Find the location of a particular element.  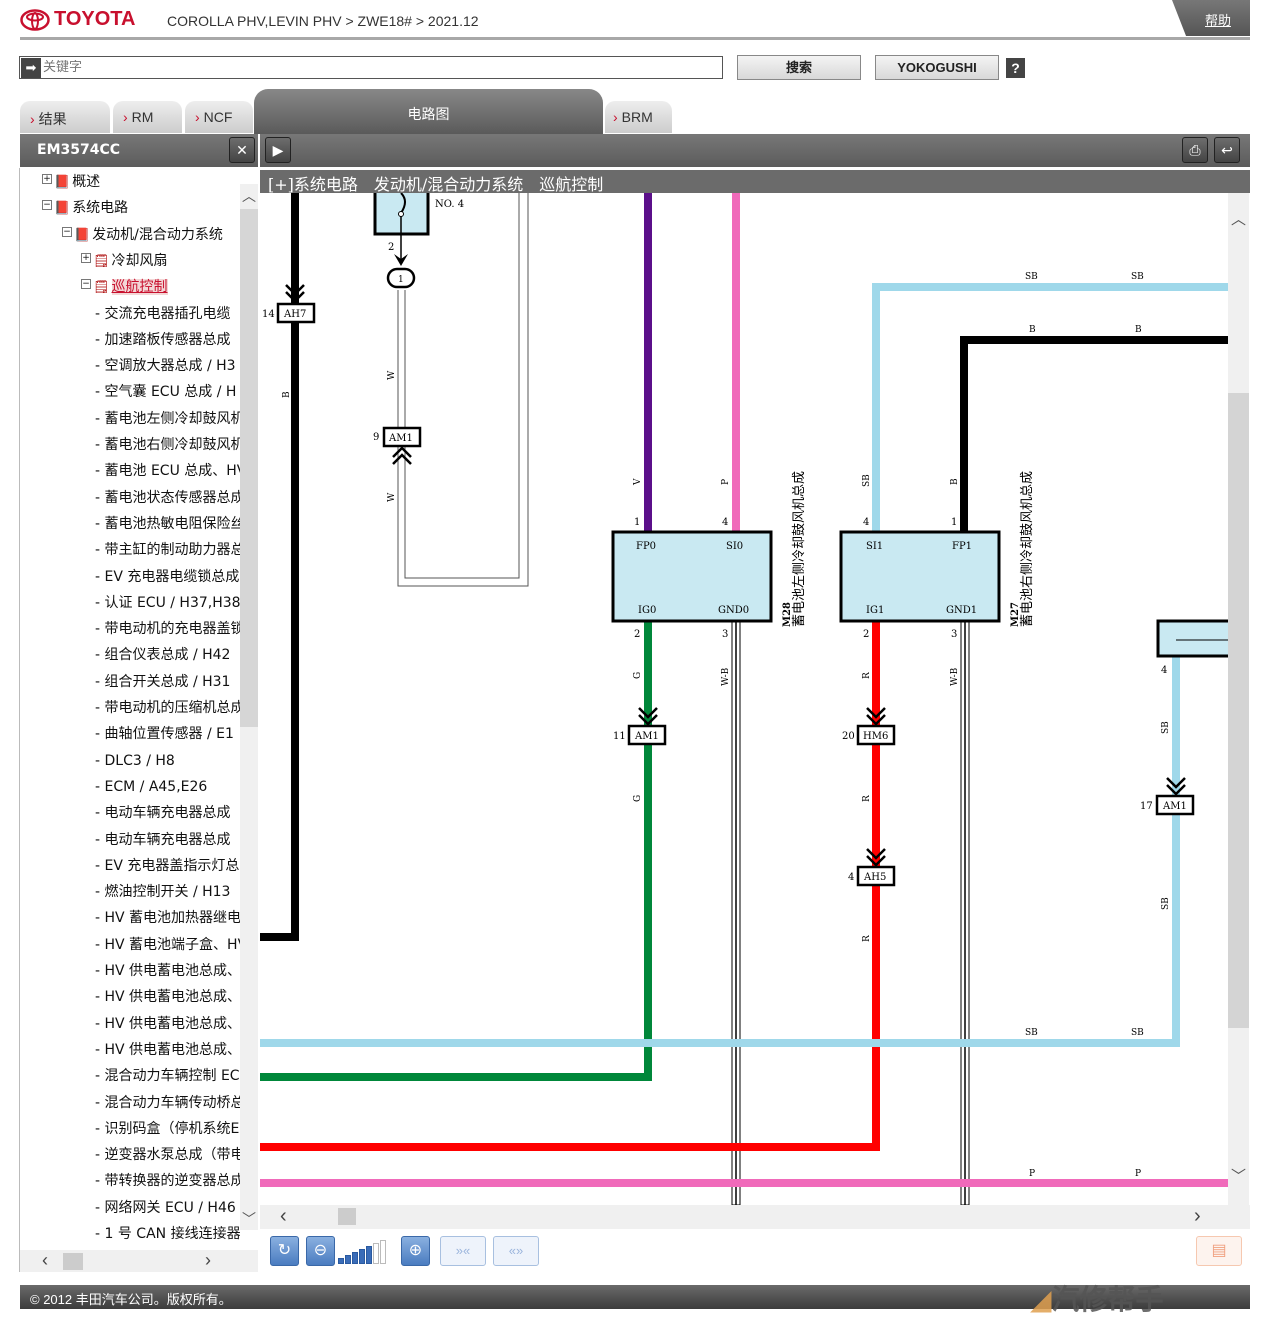

pin-number: 3 is located at coordinates (725, 634).